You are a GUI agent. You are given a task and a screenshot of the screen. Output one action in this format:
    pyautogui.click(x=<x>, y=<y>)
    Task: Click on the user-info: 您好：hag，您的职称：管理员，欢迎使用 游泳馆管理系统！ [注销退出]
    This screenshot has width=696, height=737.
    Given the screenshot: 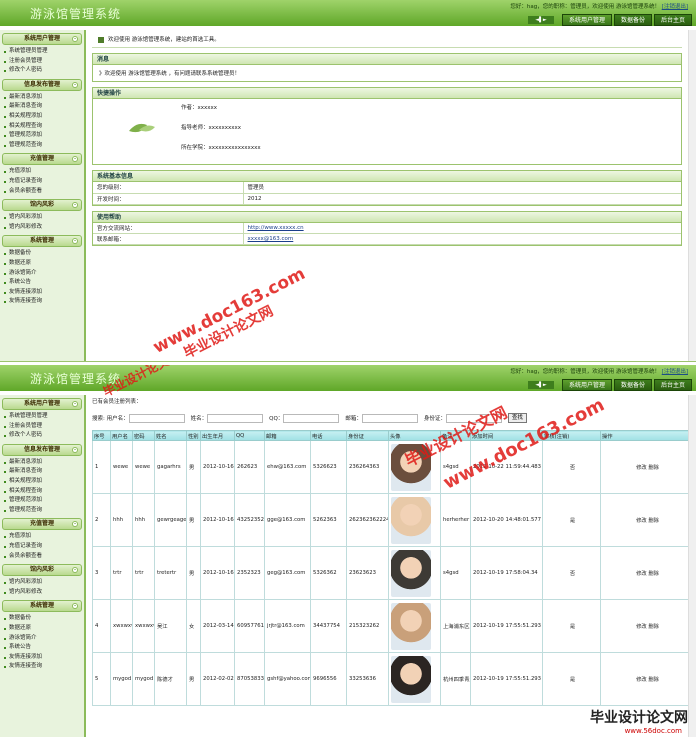 What is the action you would take?
    pyautogui.click(x=599, y=372)
    